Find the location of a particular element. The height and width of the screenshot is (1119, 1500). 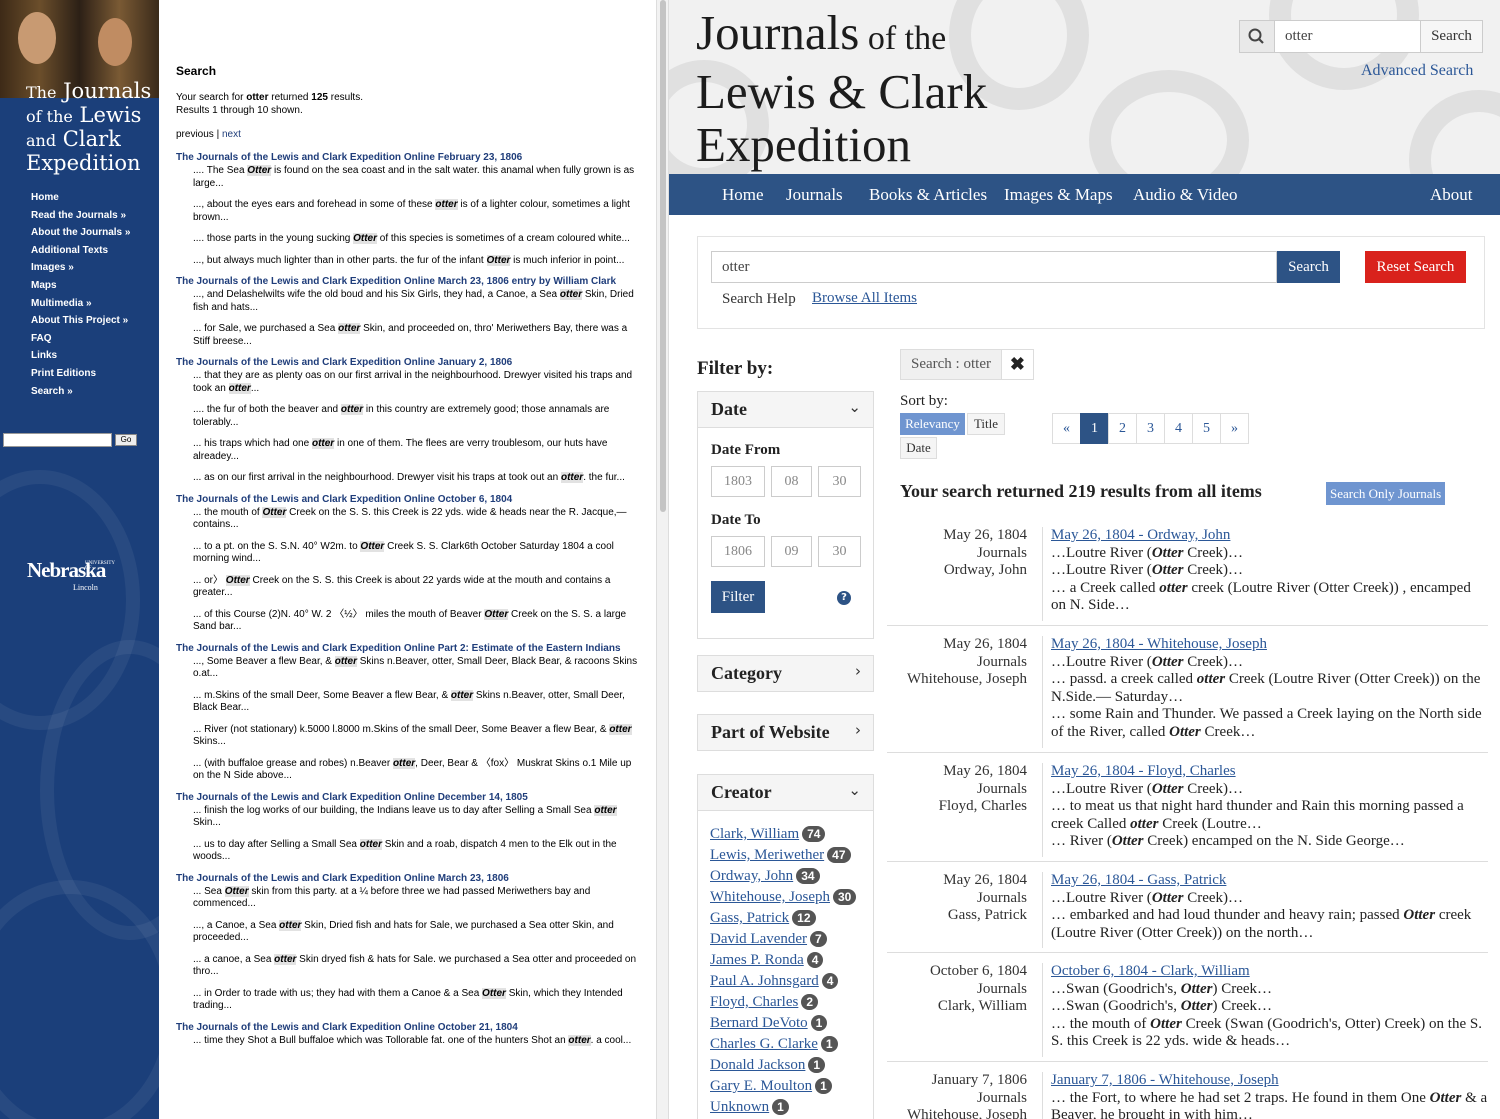

creator-facet-item: Gass, Patrick 12 is located at coordinates (783, 920).